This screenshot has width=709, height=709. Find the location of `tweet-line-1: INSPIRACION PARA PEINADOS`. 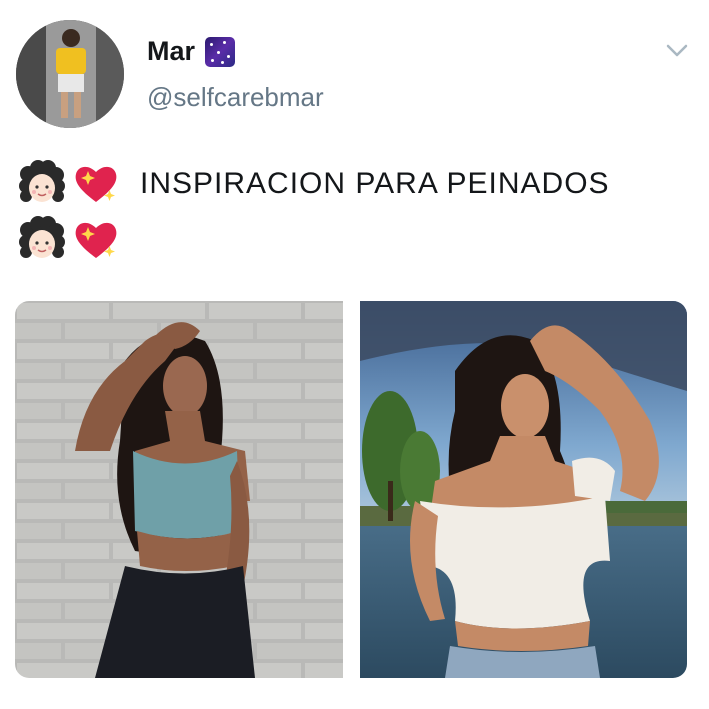

tweet-line-1: INSPIRACION PARA PEINADOS is located at coordinates (314, 184).